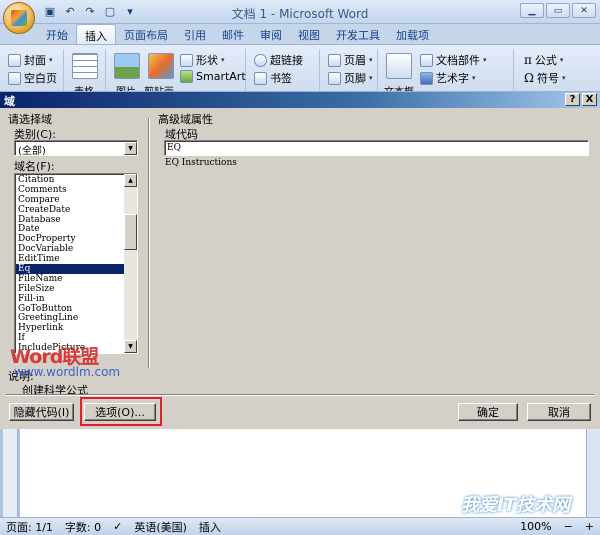  I want to click on insert-mode: 插入, so click(210, 527).